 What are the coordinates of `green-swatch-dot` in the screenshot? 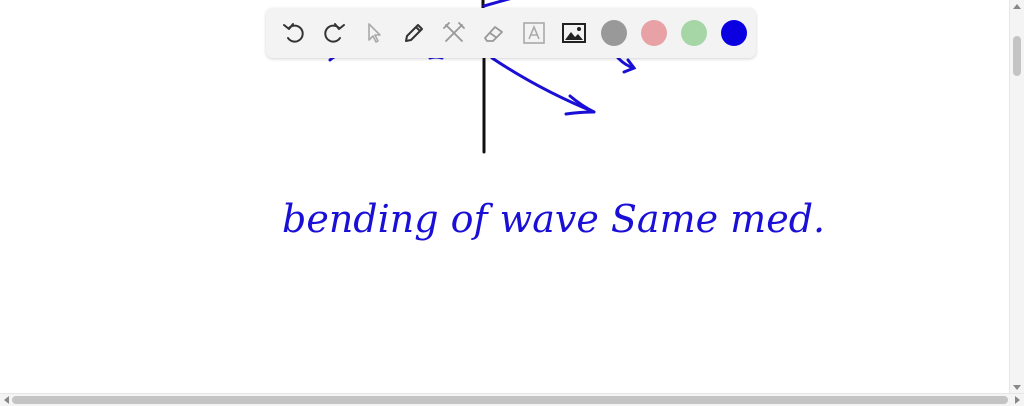 It's located at (694, 33).